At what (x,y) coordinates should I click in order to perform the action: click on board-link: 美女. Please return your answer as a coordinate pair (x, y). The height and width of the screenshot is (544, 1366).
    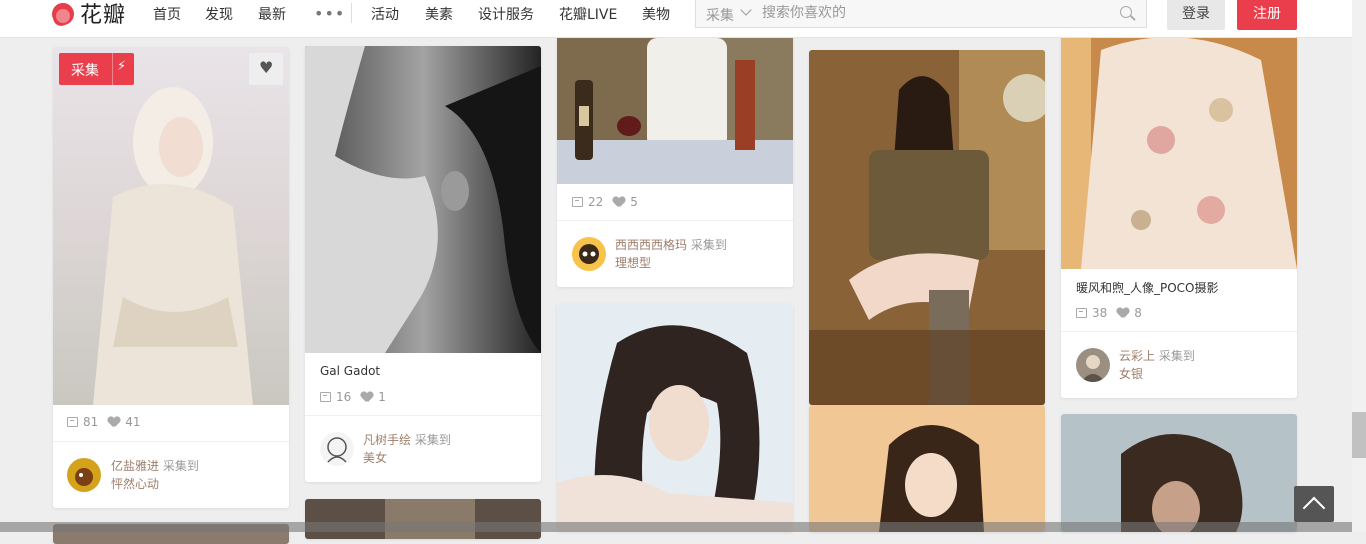
    Looking at the image, I should click on (407, 458).